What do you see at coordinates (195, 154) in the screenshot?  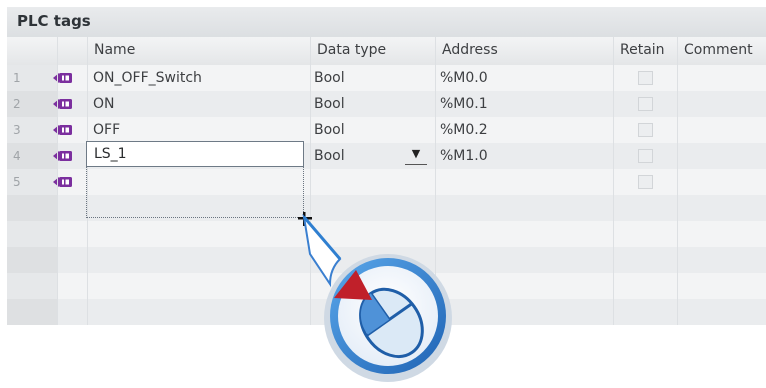 I see `name-edit-field: LS_1` at bounding box center [195, 154].